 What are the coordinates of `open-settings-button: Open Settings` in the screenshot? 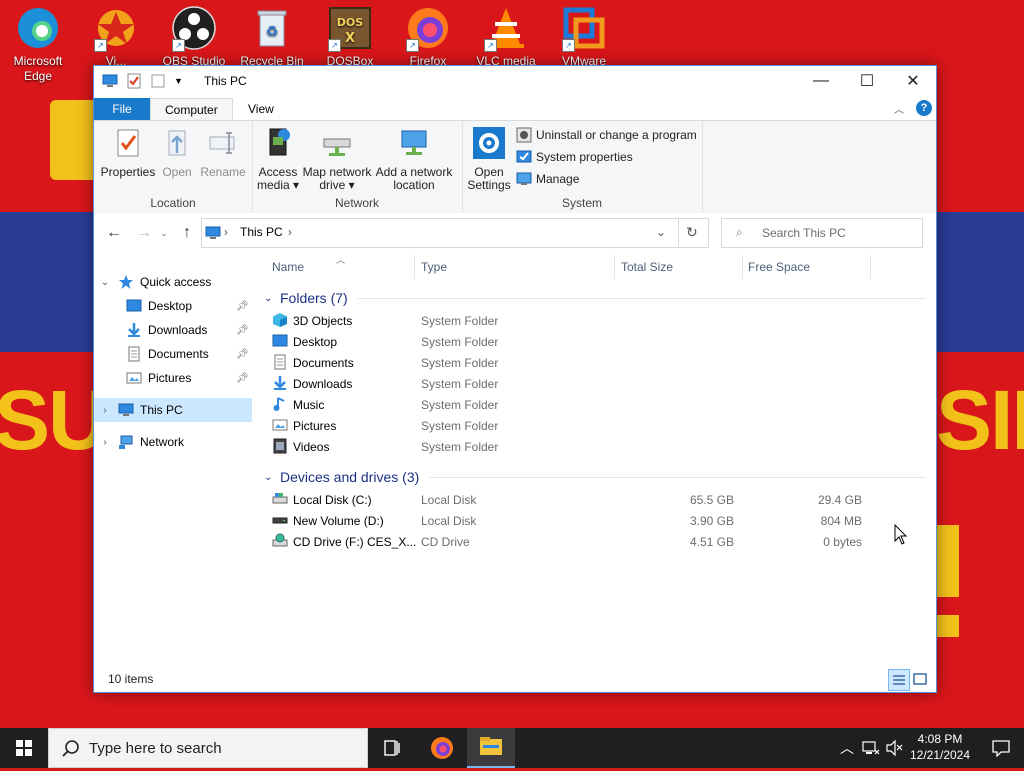 It's located at (489, 159).